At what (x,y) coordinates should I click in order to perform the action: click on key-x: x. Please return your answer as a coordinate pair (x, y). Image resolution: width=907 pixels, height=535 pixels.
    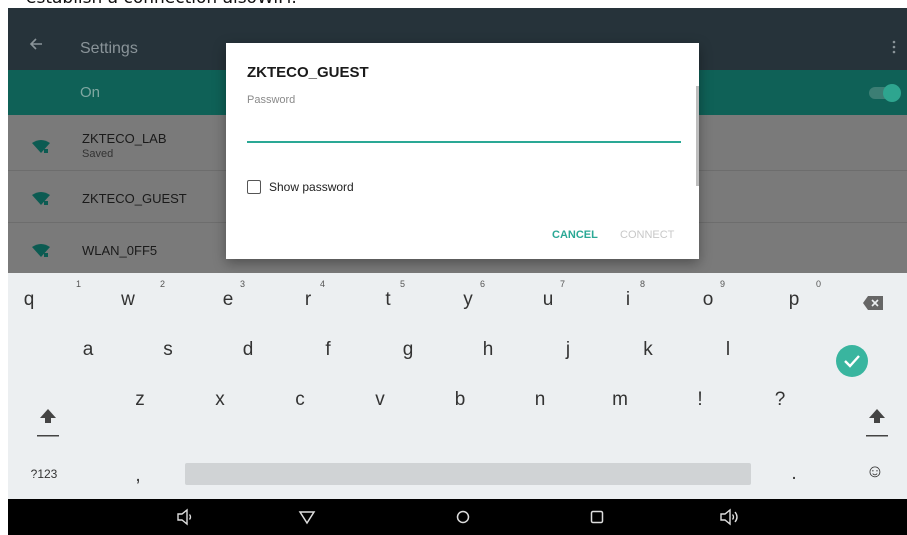
    Looking at the image, I should click on (220, 398).